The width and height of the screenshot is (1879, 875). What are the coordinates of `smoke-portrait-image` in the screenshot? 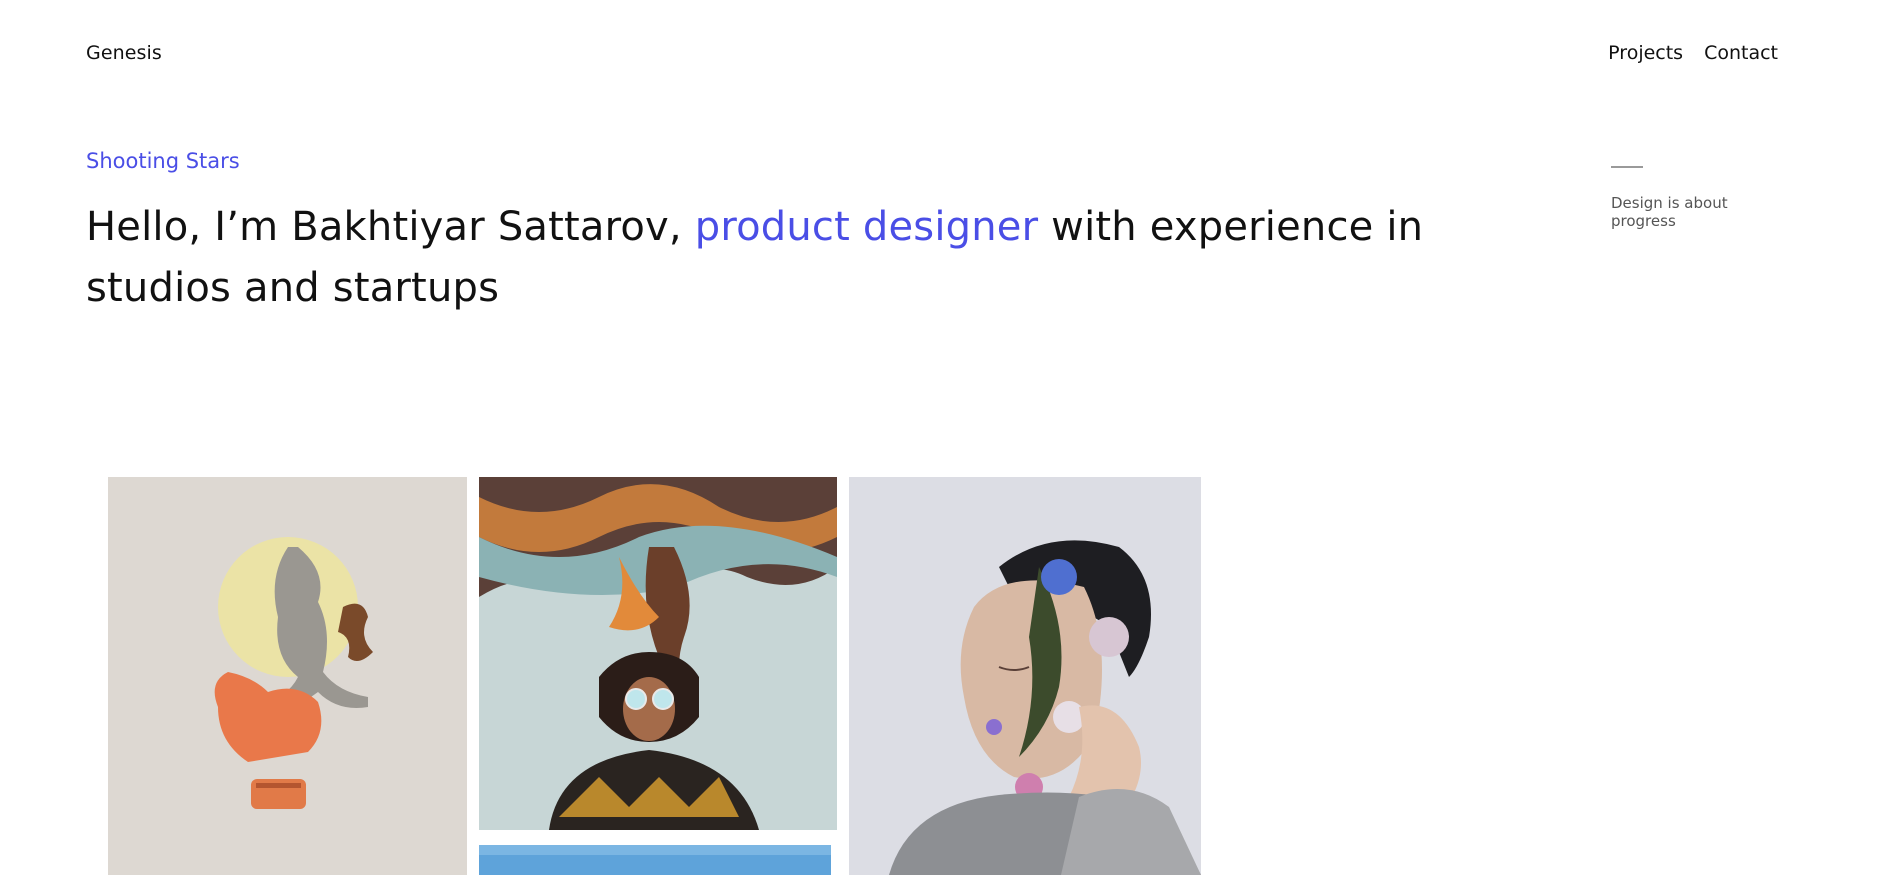 It's located at (658, 653).